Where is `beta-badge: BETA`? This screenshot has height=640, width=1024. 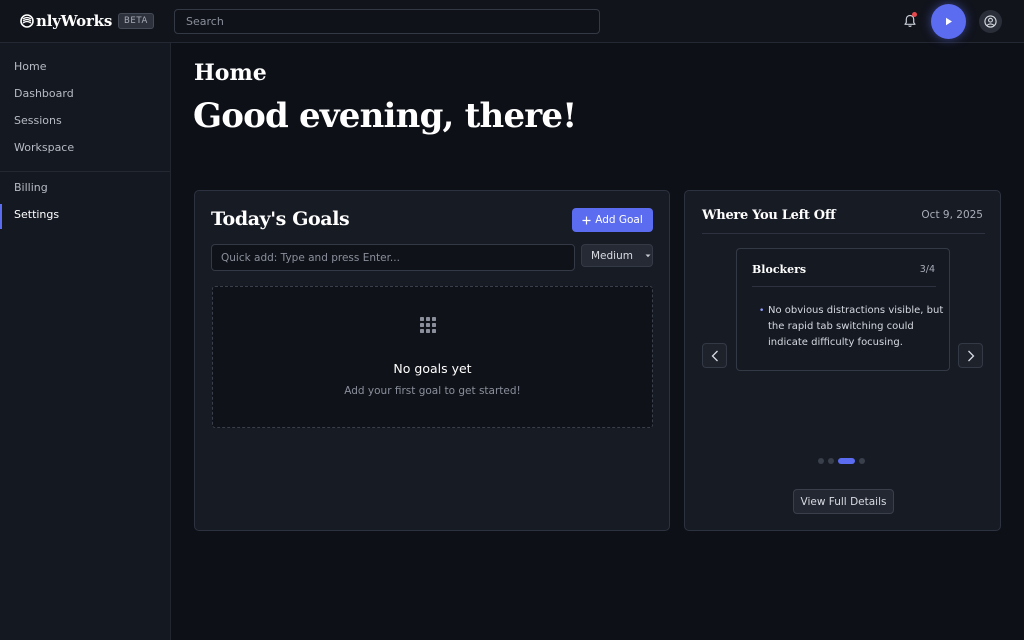 beta-badge: BETA is located at coordinates (136, 21).